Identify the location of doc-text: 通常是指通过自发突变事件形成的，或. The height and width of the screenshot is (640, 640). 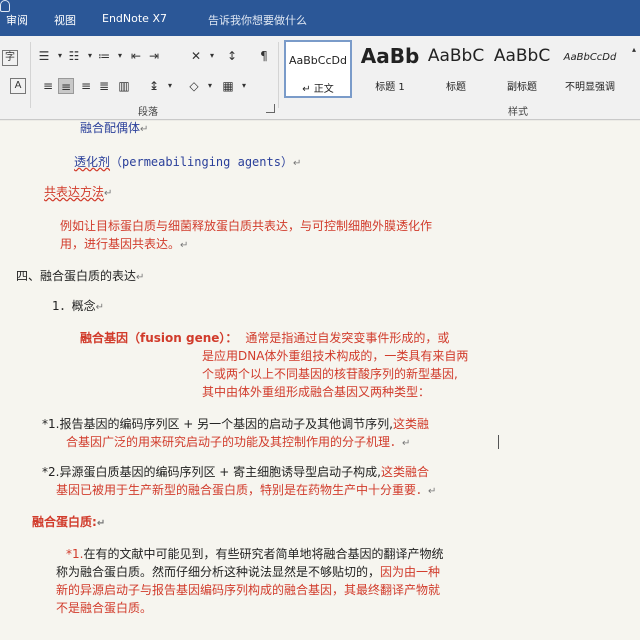
(347, 338).